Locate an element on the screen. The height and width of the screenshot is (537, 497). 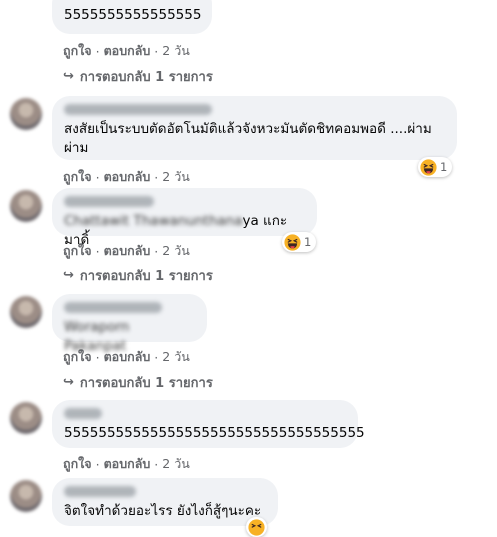
comment-bubble: 55555555555555555555555555555555555 is located at coordinates (208, 424).